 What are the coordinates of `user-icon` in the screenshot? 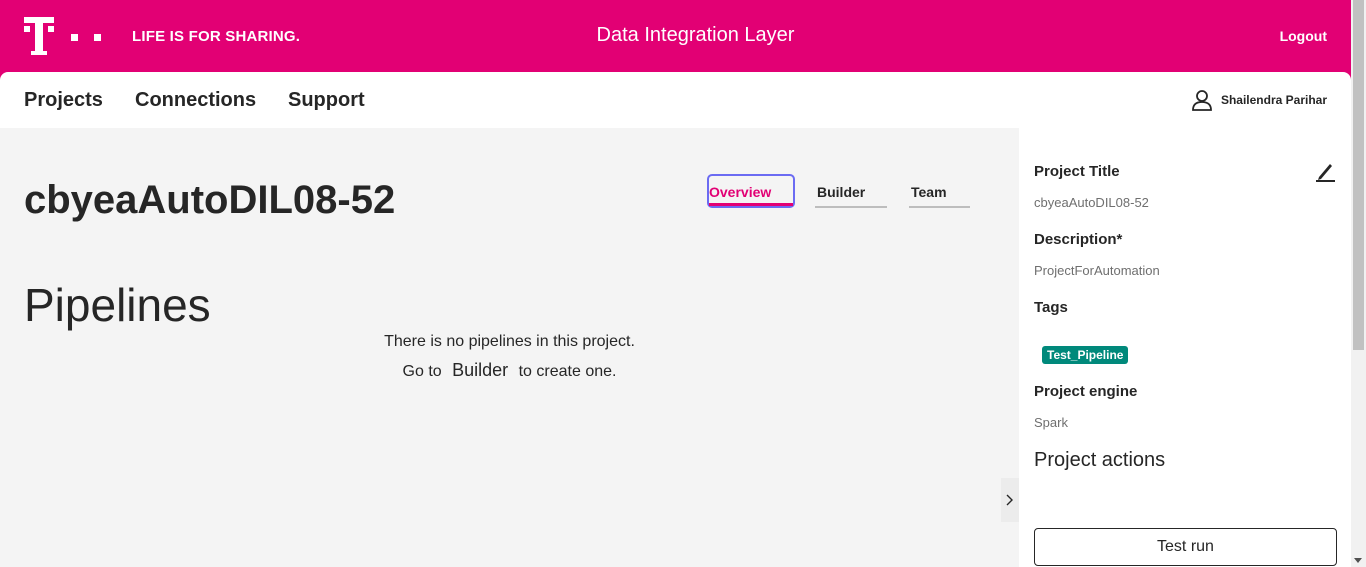 It's located at (1202, 100).